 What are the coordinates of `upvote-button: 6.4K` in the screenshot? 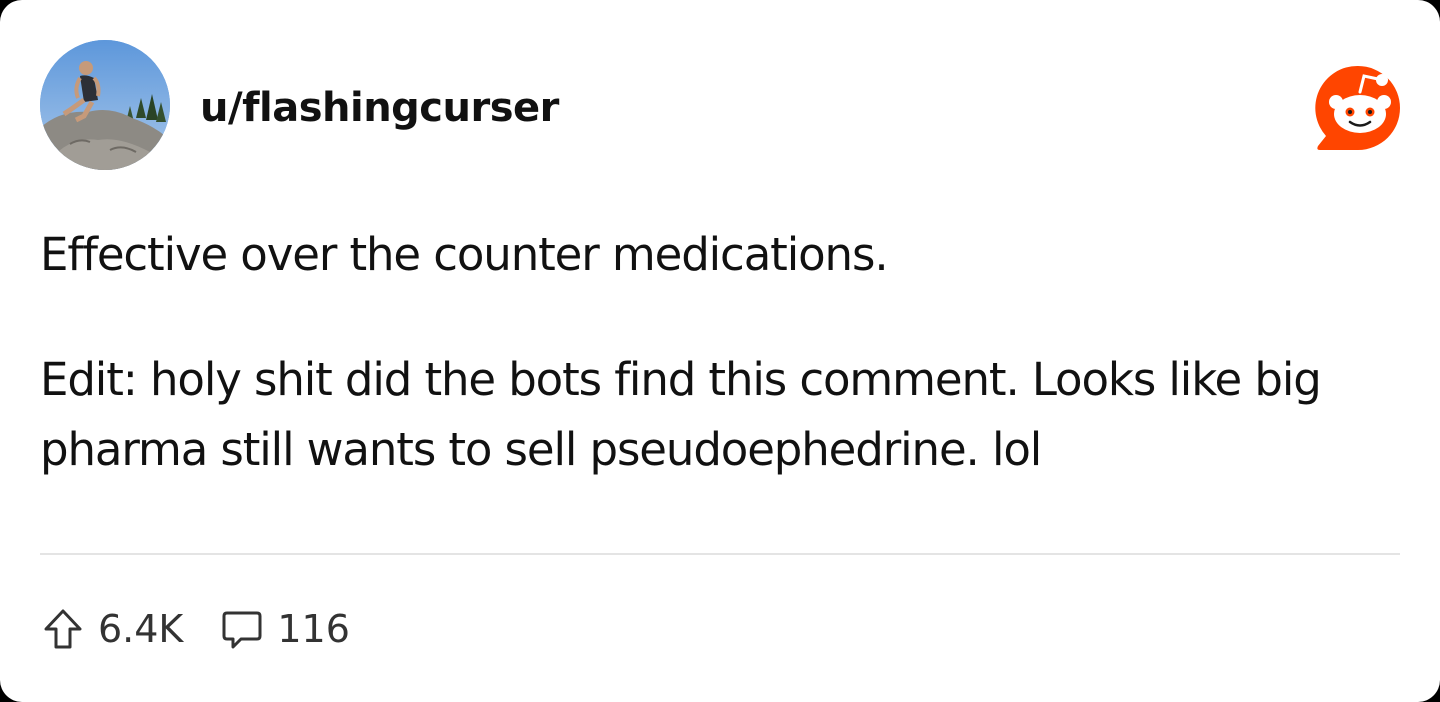 It's located at (111, 629).